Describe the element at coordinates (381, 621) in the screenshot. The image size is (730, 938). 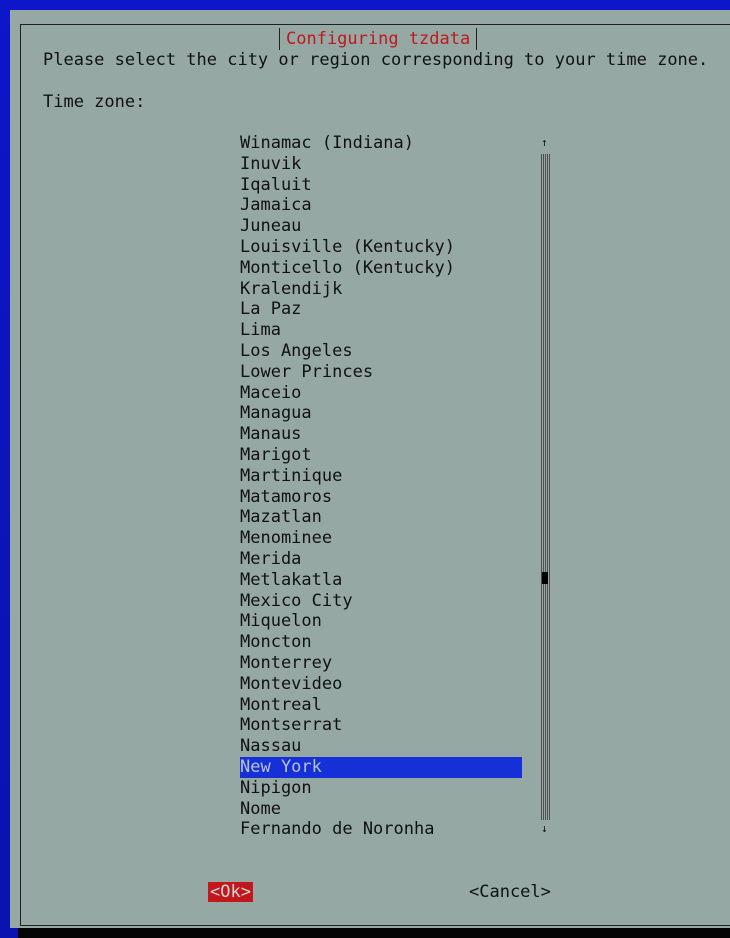
I see `time-zone-option: Miquelon` at that location.